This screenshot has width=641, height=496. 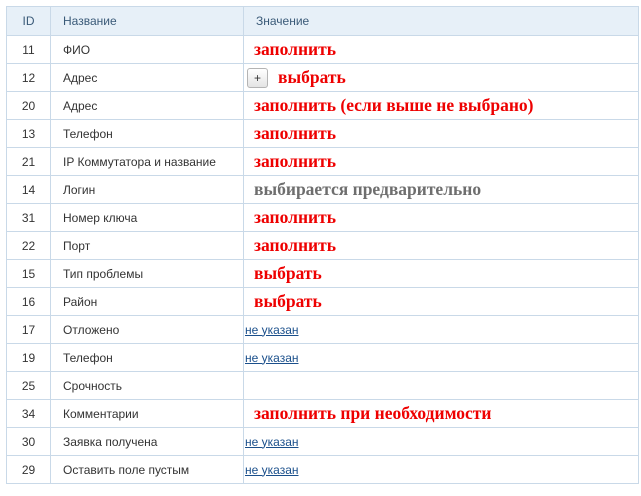 I want to click on row-id: 17, so click(x=28, y=329).